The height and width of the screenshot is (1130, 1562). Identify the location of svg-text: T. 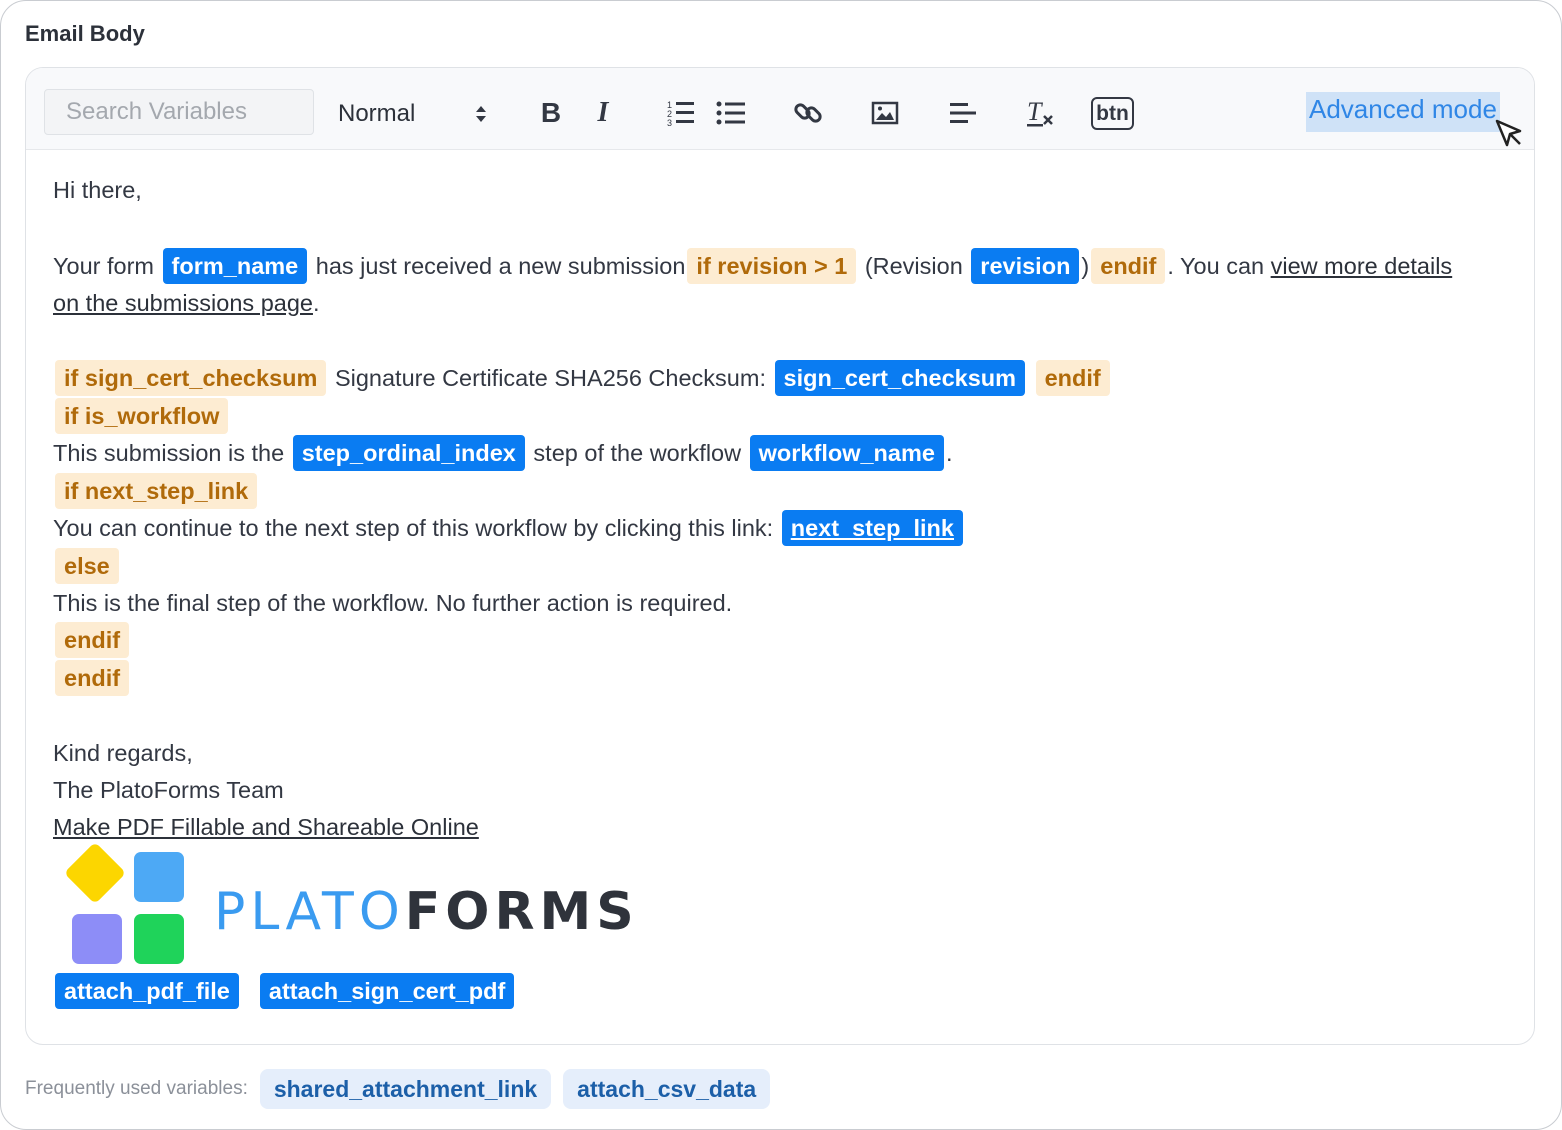
(1035, 112).